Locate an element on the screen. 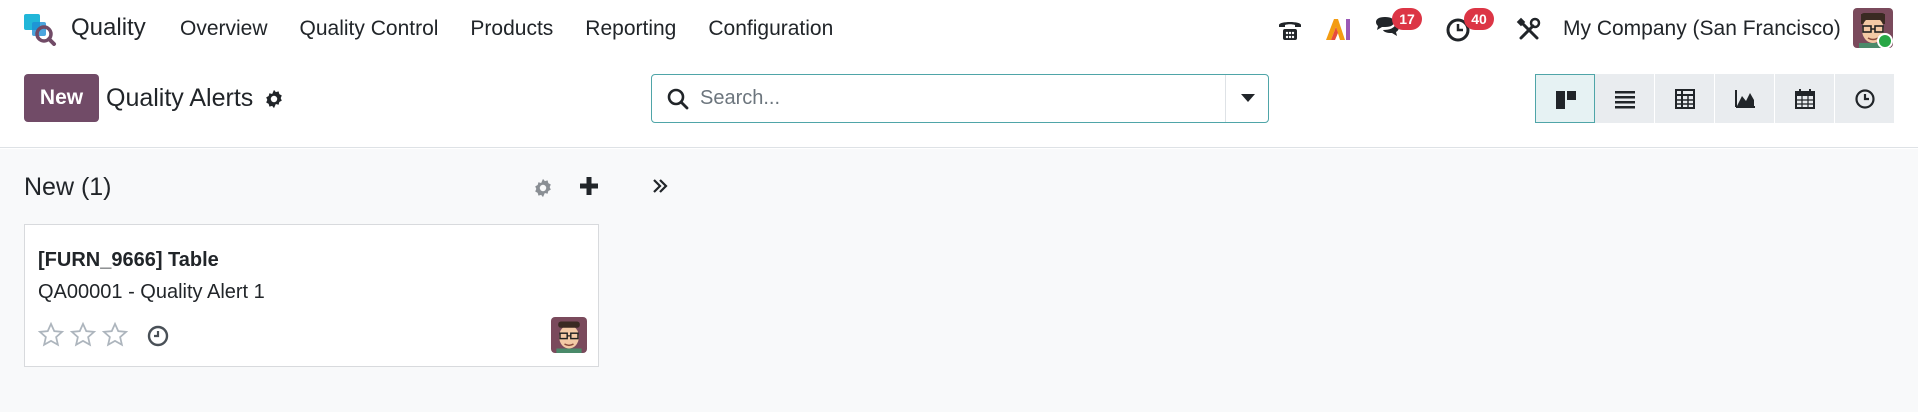 This screenshot has width=1918, height=412. area-chart-icon is located at coordinates (1745, 99).